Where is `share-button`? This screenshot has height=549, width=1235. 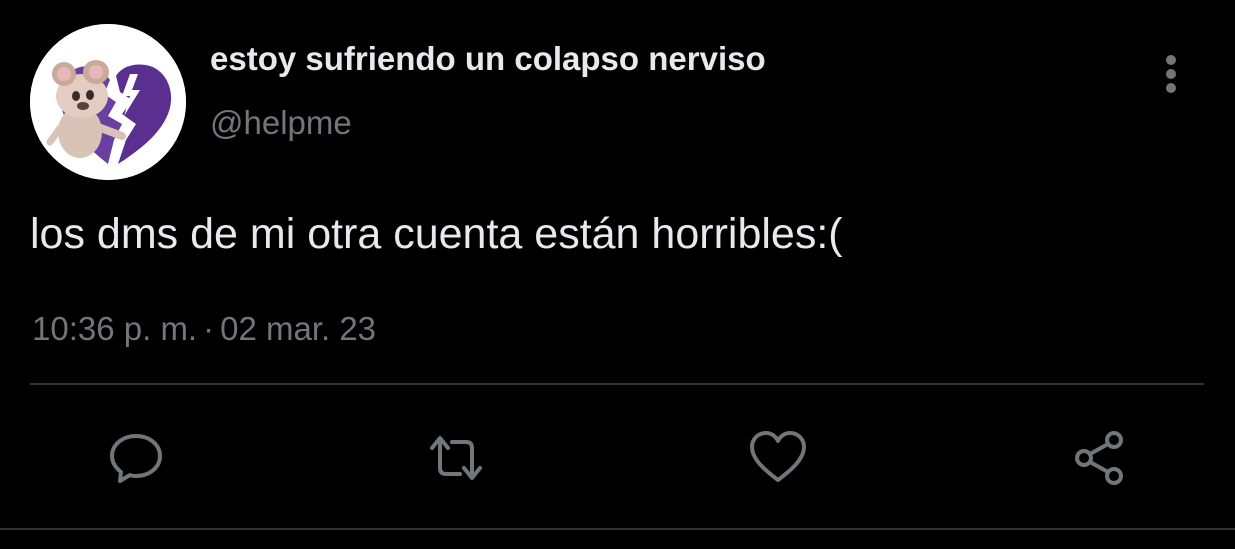
share-button is located at coordinates (1100, 458).